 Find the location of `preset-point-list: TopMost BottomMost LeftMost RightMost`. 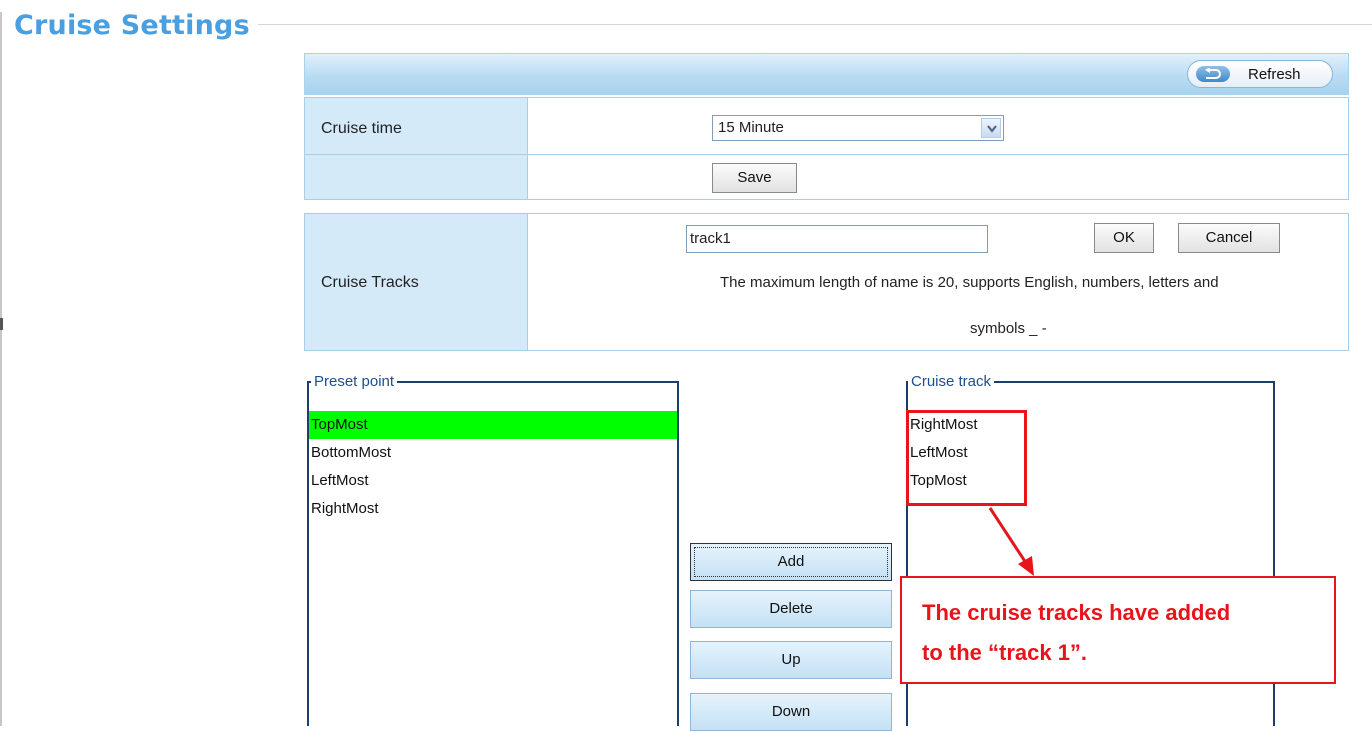

preset-point-list: TopMost BottomMost LeftMost RightMost is located at coordinates (493, 467).